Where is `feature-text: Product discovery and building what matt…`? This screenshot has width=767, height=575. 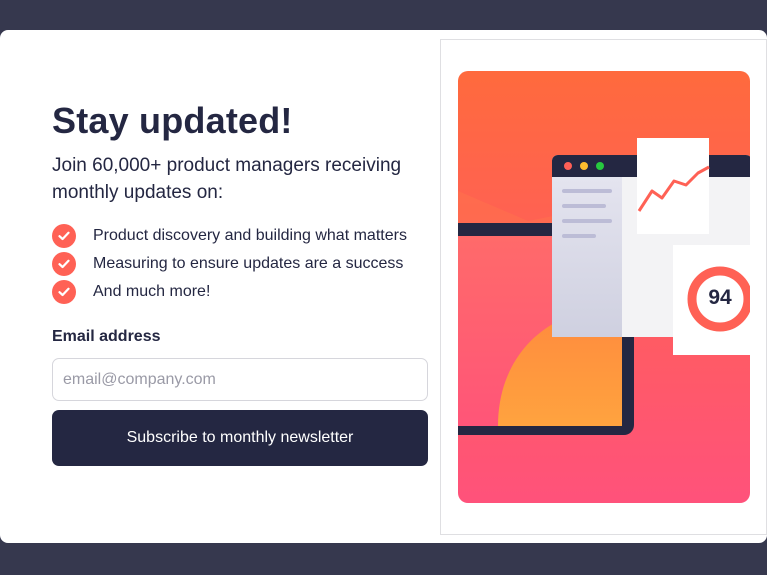
feature-text: Product discovery and building what matt… is located at coordinates (250, 235).